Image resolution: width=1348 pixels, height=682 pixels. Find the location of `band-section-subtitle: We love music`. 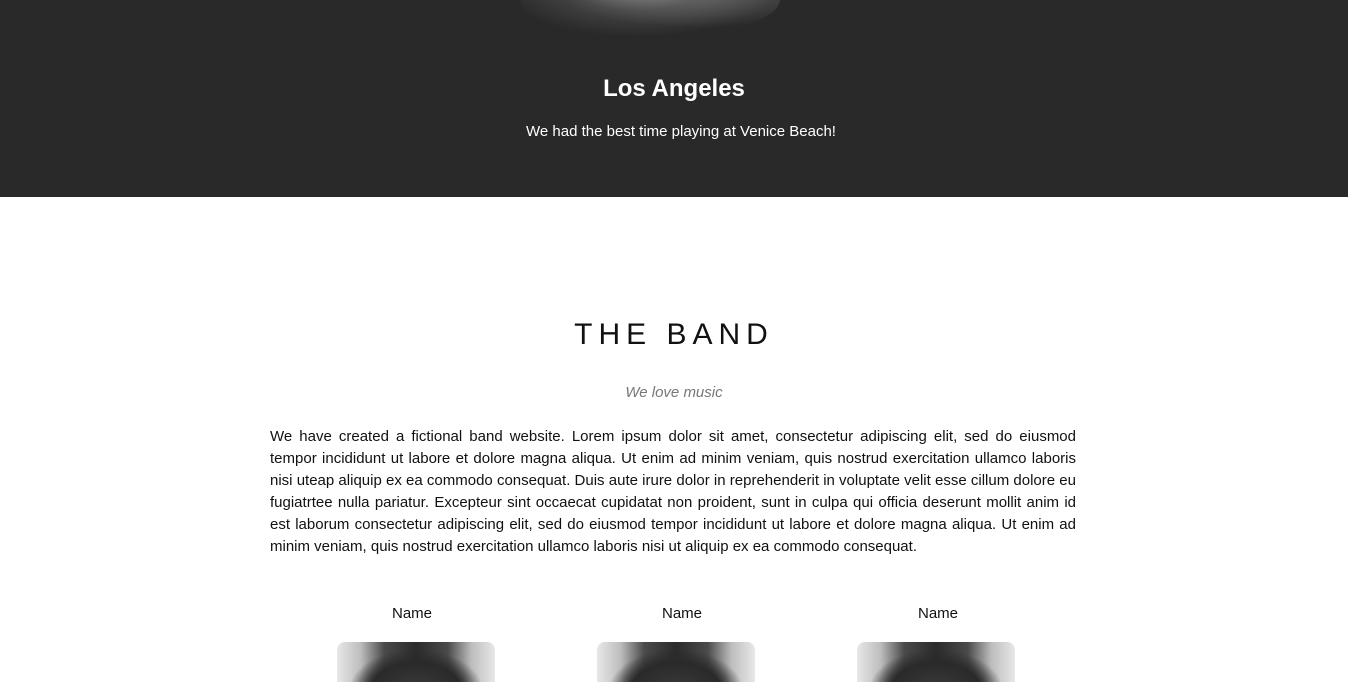

band-section-subtitle: We love music is located at coordinates (674, 392).